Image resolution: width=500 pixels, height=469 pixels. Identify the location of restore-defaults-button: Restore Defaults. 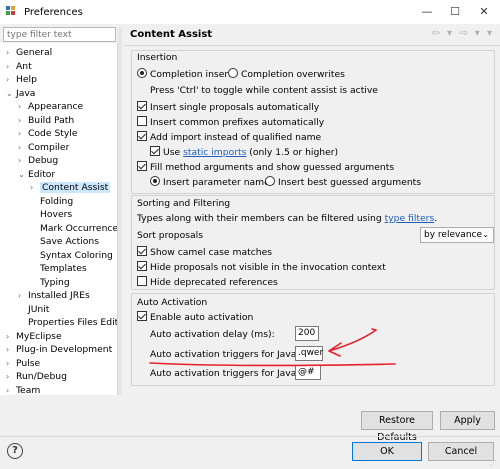
(397, 427).